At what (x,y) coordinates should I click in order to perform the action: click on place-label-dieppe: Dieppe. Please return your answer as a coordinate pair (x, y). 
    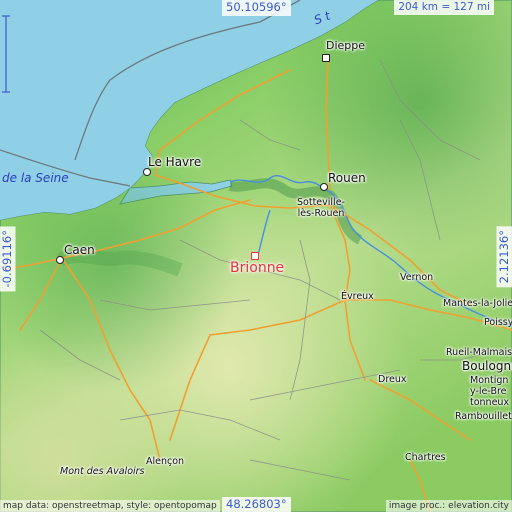
    Looking at the image, I should click on (345, 45).